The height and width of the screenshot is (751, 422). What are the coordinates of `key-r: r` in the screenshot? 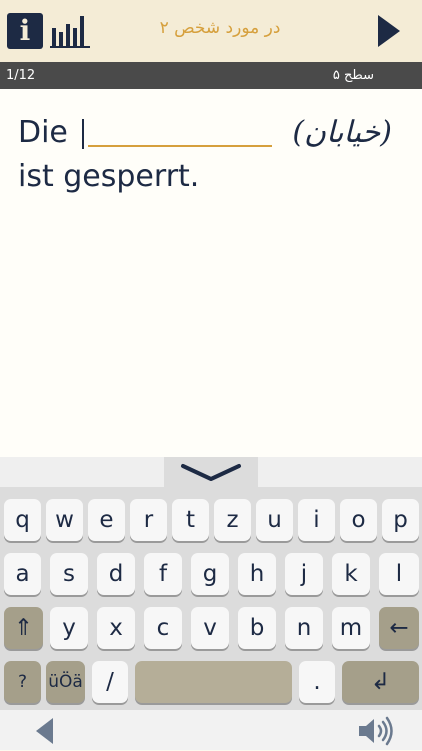 It's located at (148, 520).